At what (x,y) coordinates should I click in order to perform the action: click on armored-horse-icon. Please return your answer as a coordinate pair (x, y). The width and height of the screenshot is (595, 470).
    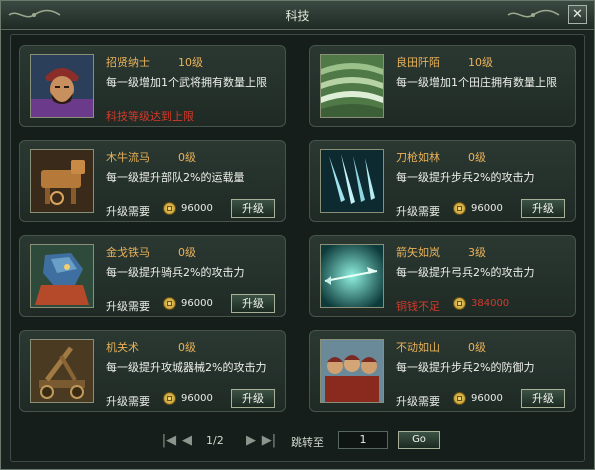
    Looking at the image, I should click on (62, 276).